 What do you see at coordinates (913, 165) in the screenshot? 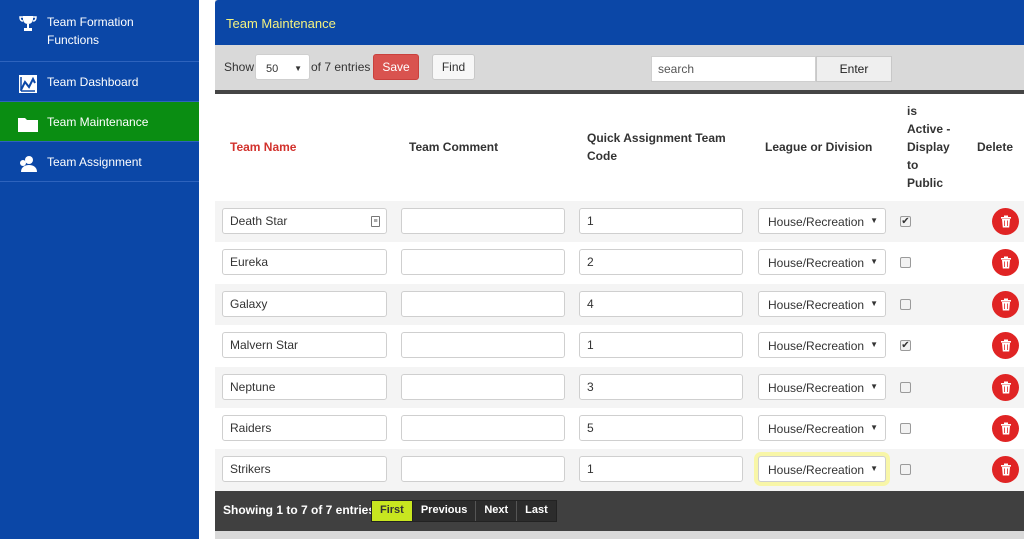
I see `header-active-line: to` at bounding box center [913, 165].